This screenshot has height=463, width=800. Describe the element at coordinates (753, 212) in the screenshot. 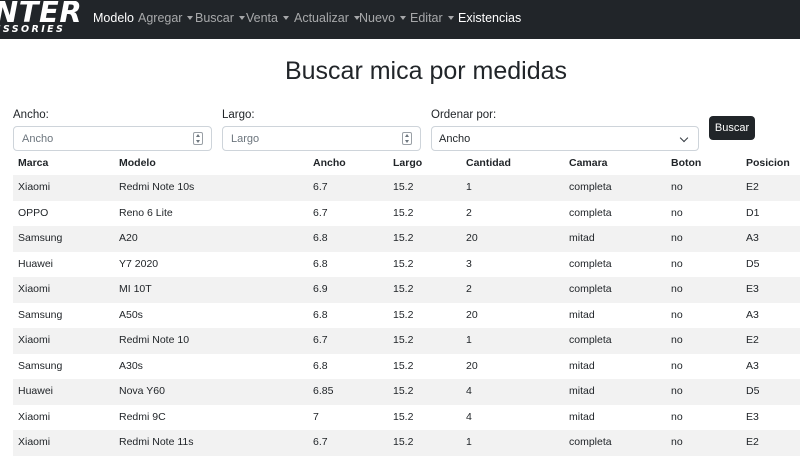

I see `cell-posicion: D1` at that location.